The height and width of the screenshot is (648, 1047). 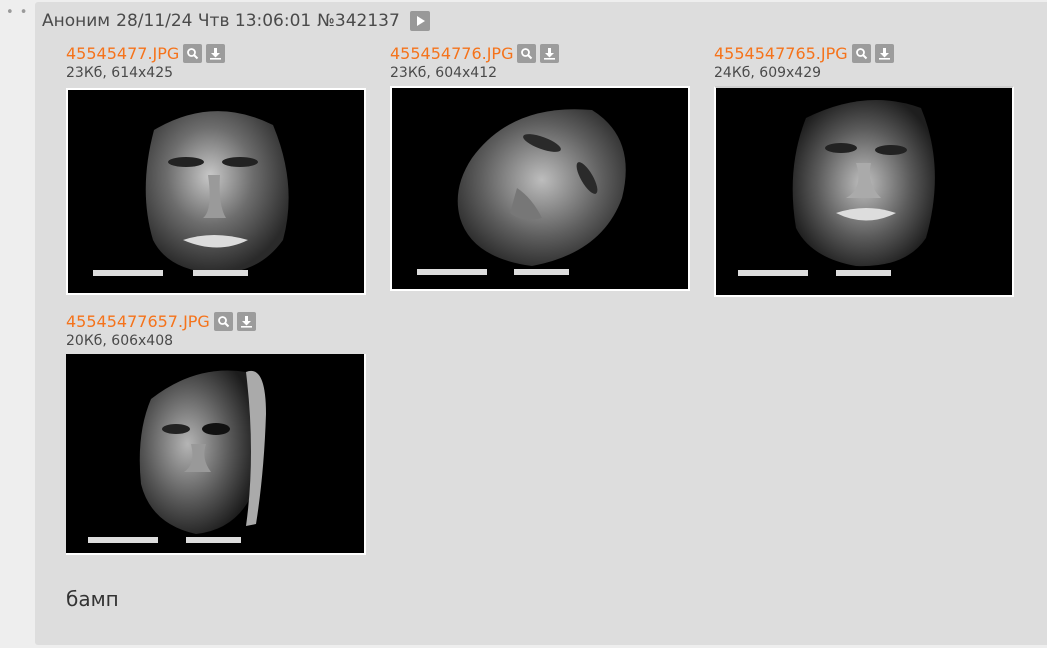 I want to click on file-item-3: 4554547765.JPG 24Кб, 609x429, so click(x=864, y=169).